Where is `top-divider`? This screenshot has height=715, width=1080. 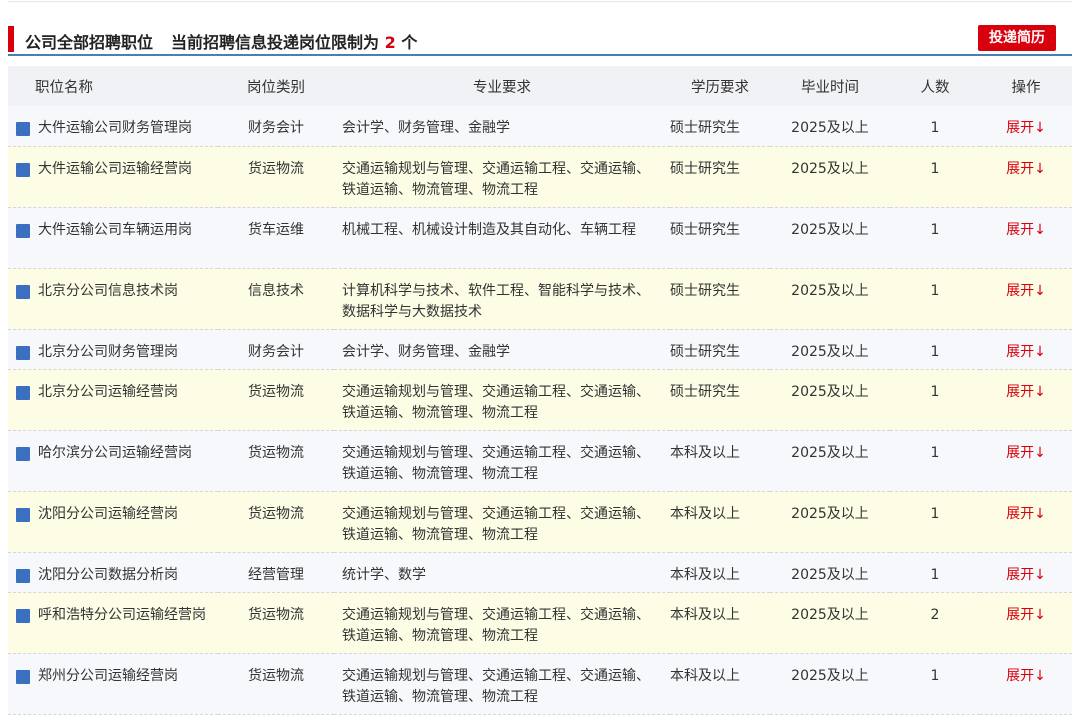
top-divider is located at coordinates (540, 1).